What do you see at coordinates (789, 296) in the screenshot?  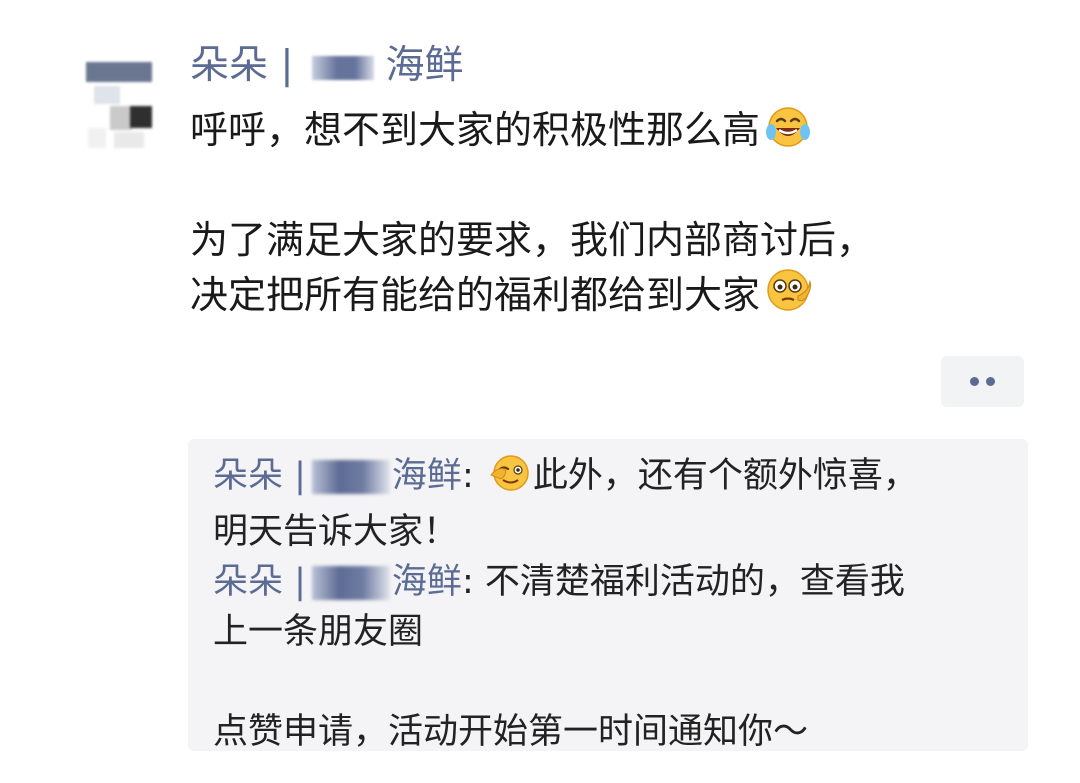 I see `thinking-emoji-icon` at bounding box center [789, 296].